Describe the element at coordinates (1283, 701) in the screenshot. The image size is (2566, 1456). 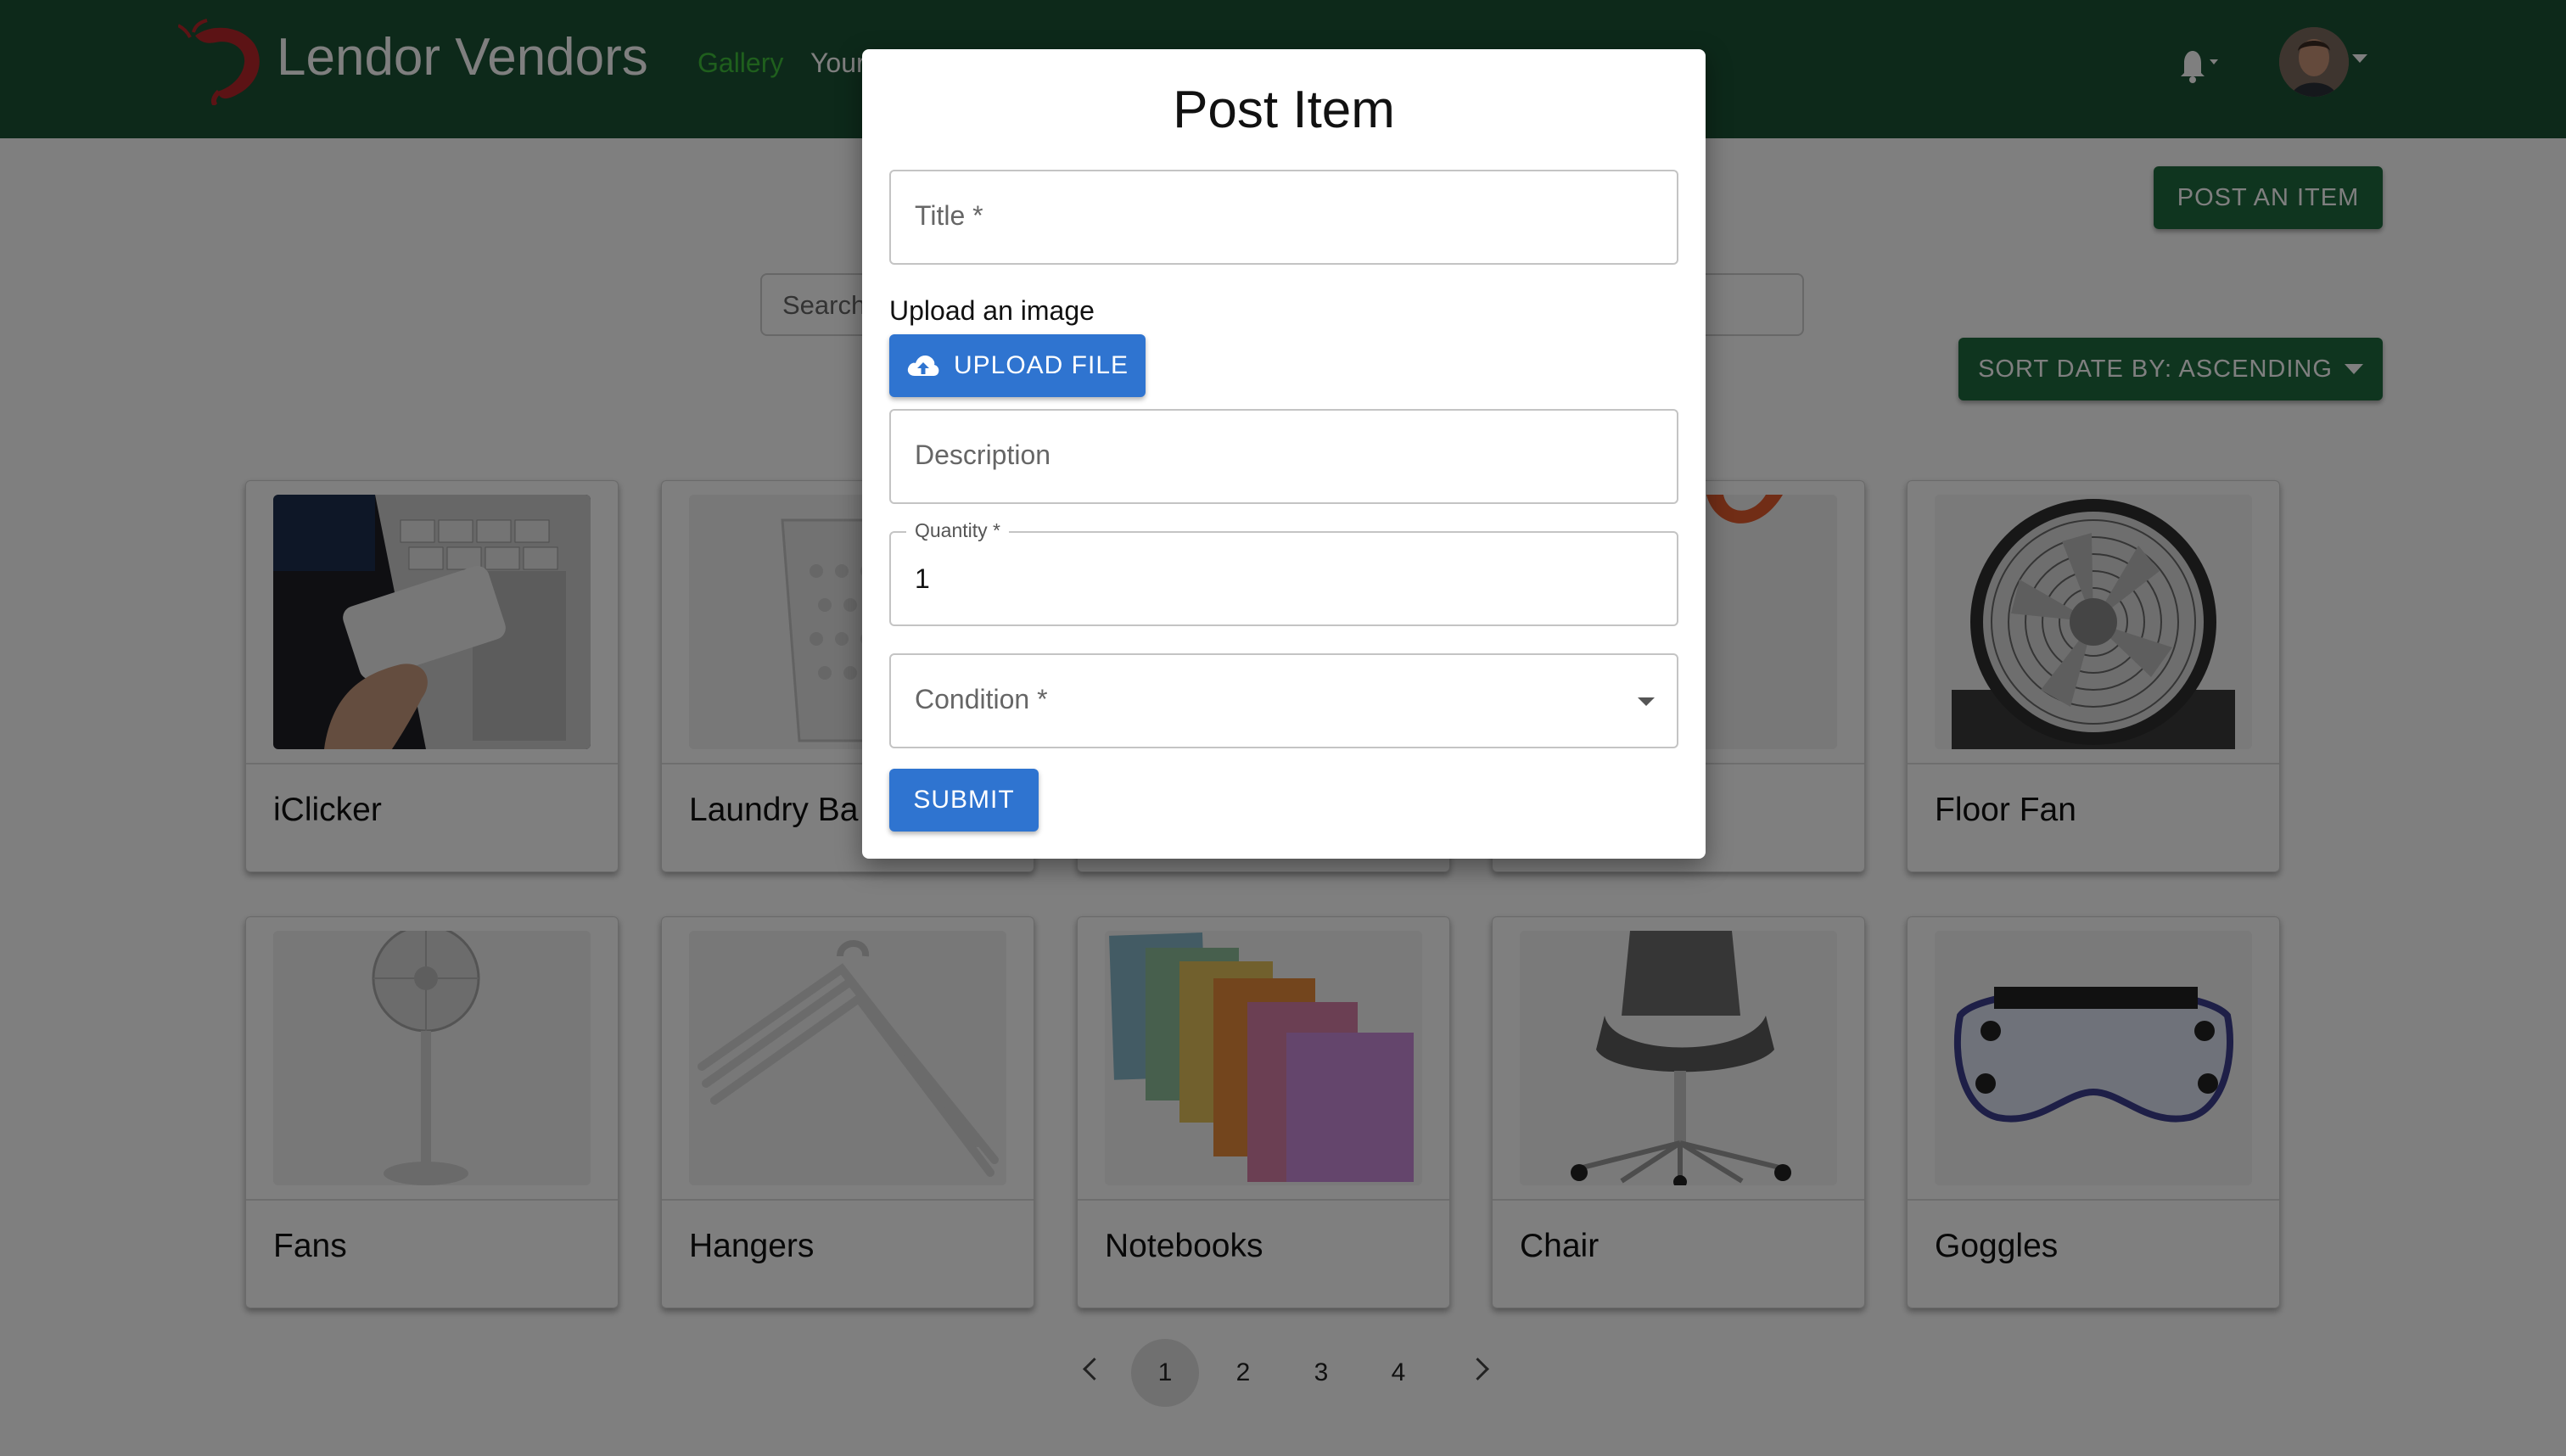
I see `condition-select: Condition *` at that location.